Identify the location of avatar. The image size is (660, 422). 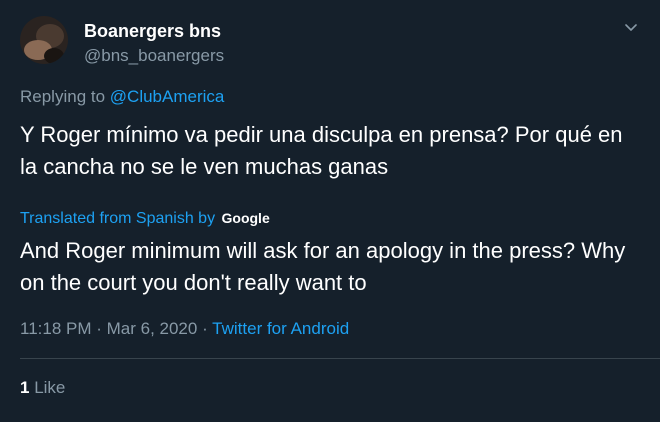
(44, 40).